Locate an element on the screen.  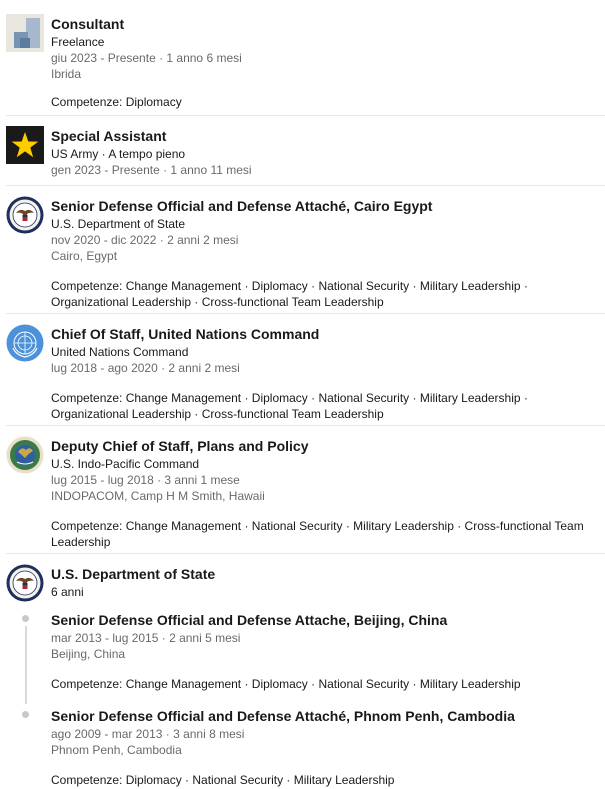
company-name: U.S. Department of State is located at coordinates (118, 224).